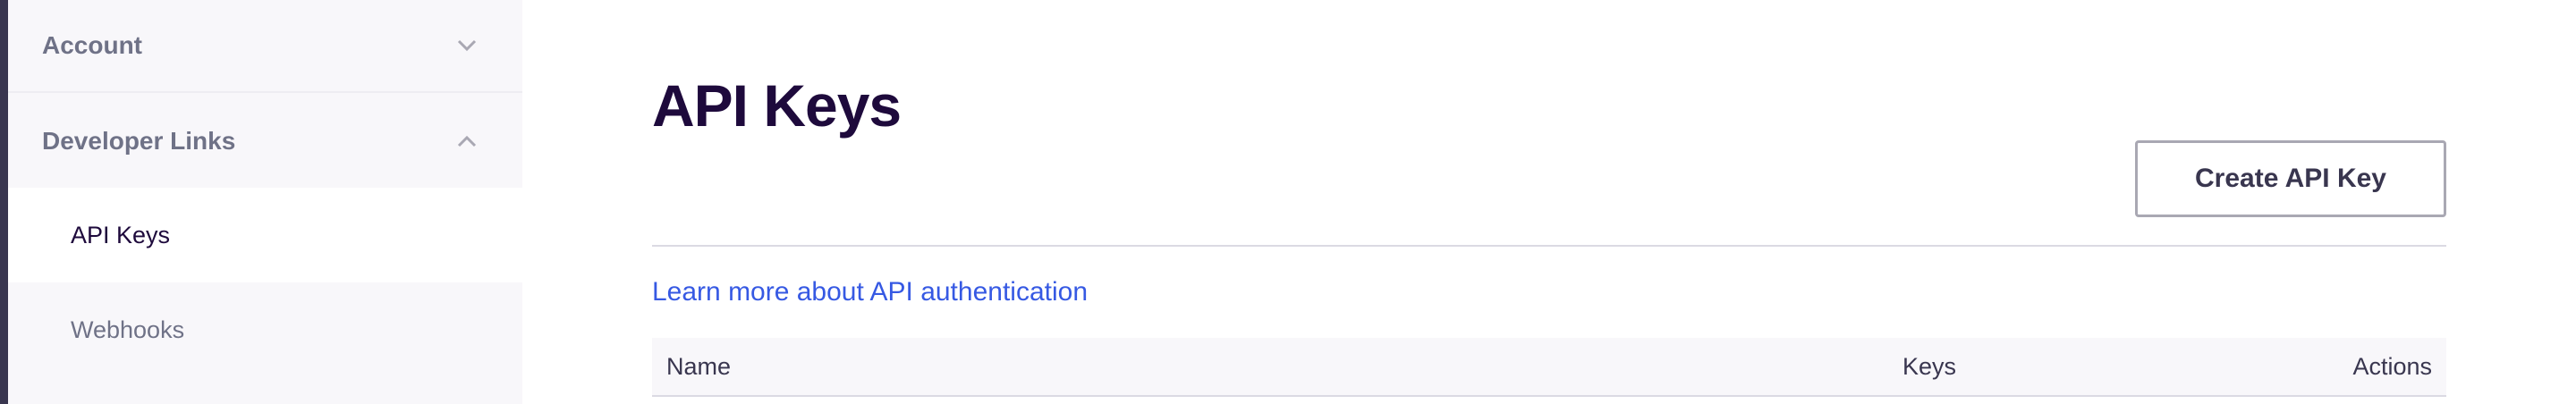  What do you see at coordinates (2392, 366) in the screenshot?
I see `column-header-actions: Actions` at bounding box center [2392, 366].